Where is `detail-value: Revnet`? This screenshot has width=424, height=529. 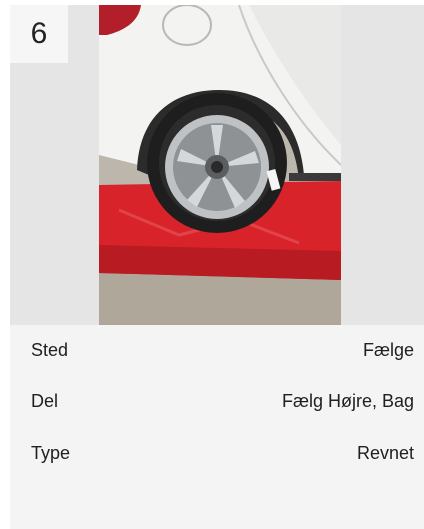
detail-value: Revnet is located at coordinates (385, 453).